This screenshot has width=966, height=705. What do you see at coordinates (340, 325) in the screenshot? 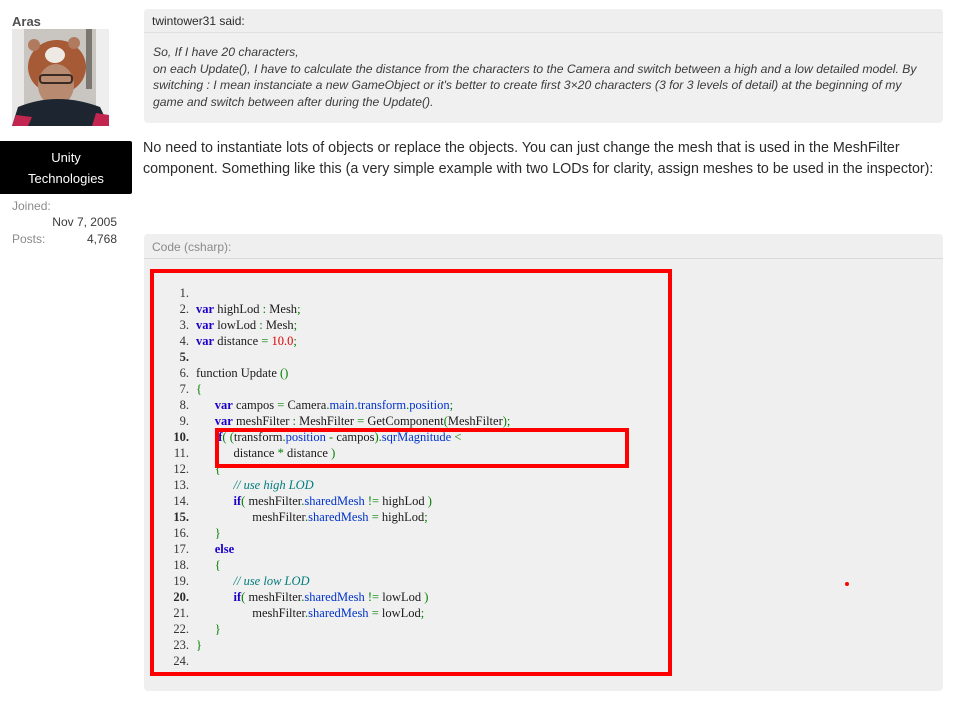
I see `code-line: 3. var lowLod : Mesh;` at bounding box center [340, 325].